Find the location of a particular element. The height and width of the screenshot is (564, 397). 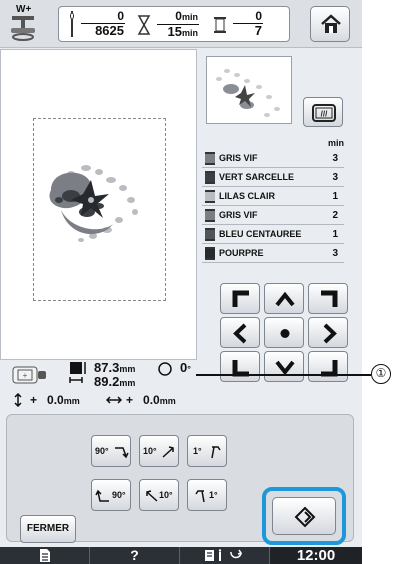

thread-name: POURPRE is located at coordinates (241, 253).